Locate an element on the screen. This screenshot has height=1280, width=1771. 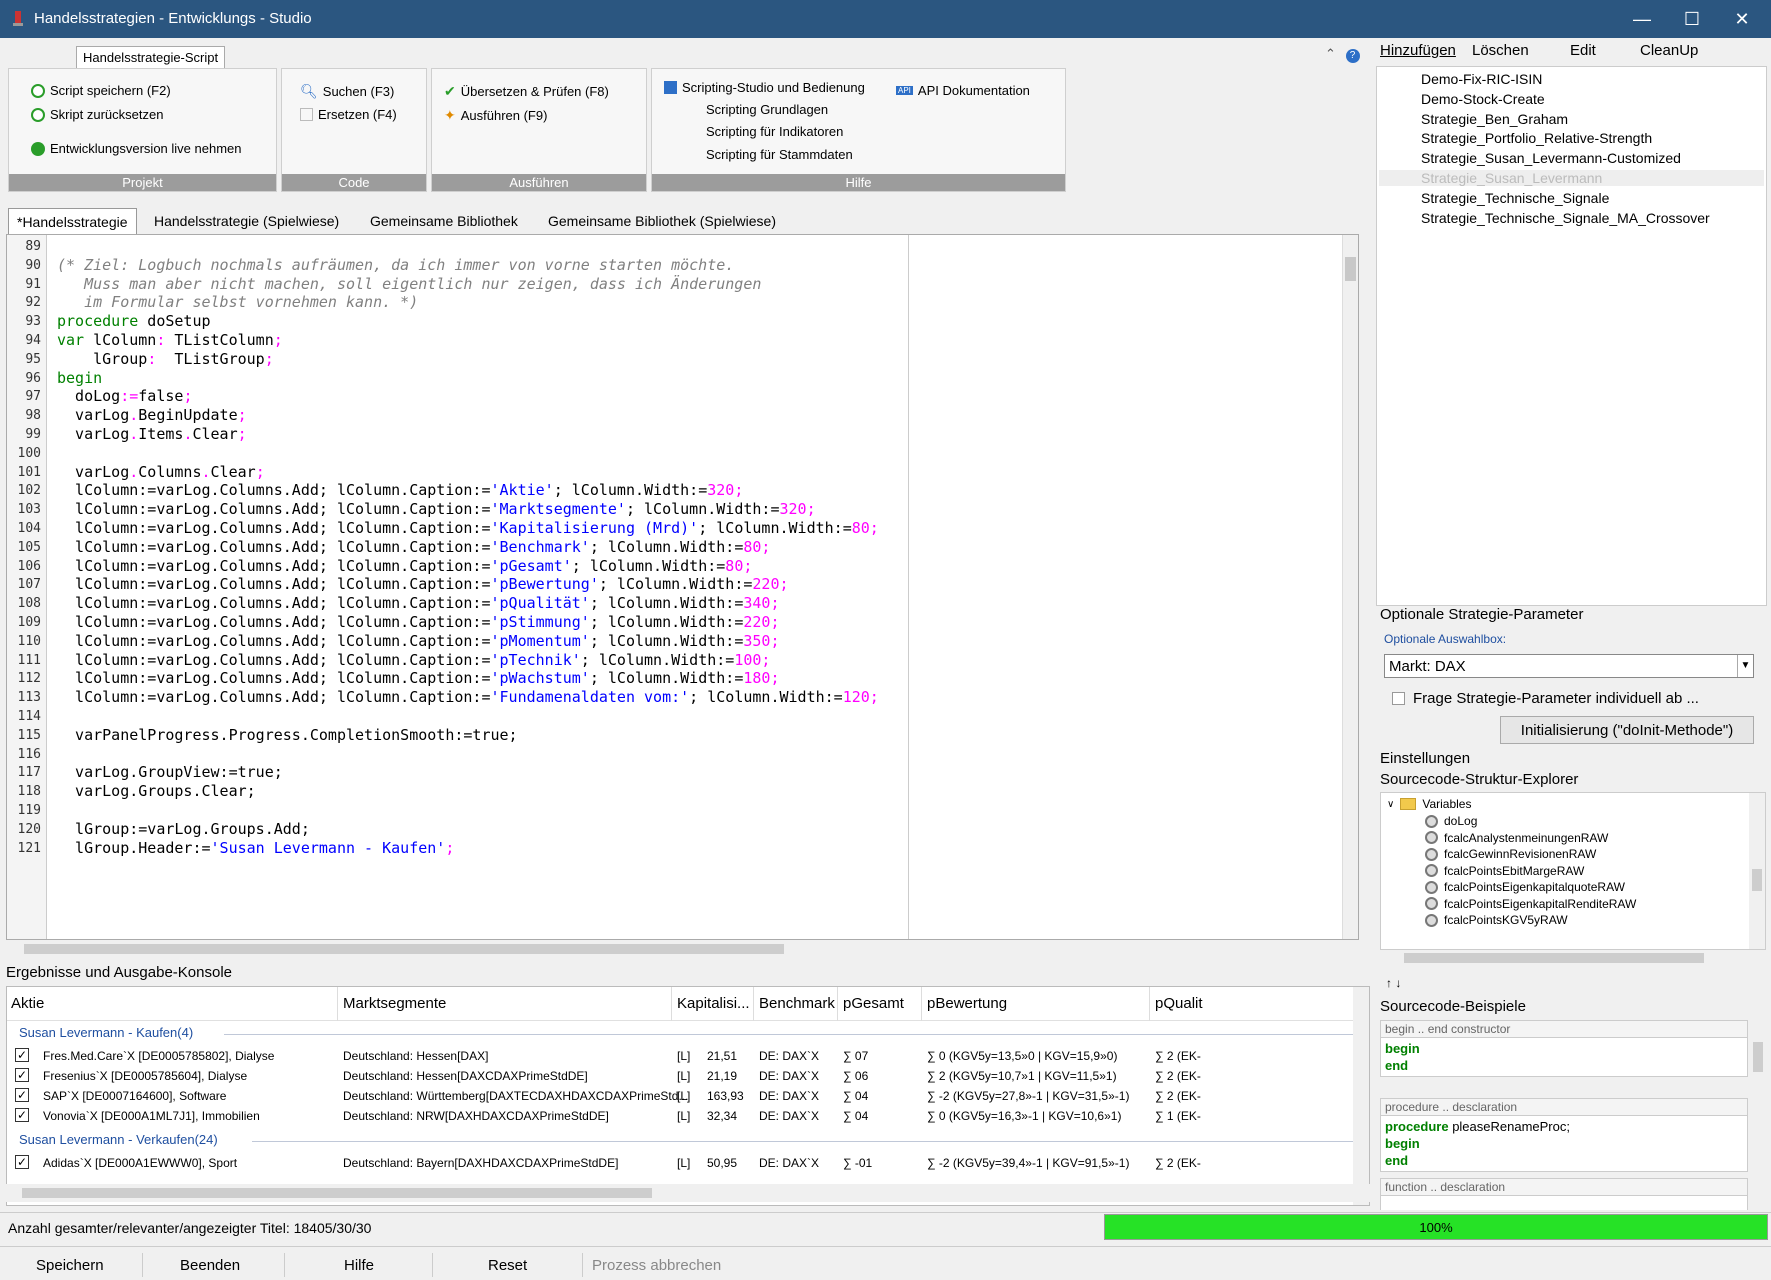
code-line: varLog.Items.Clear; is located at coordinates (152, 434).